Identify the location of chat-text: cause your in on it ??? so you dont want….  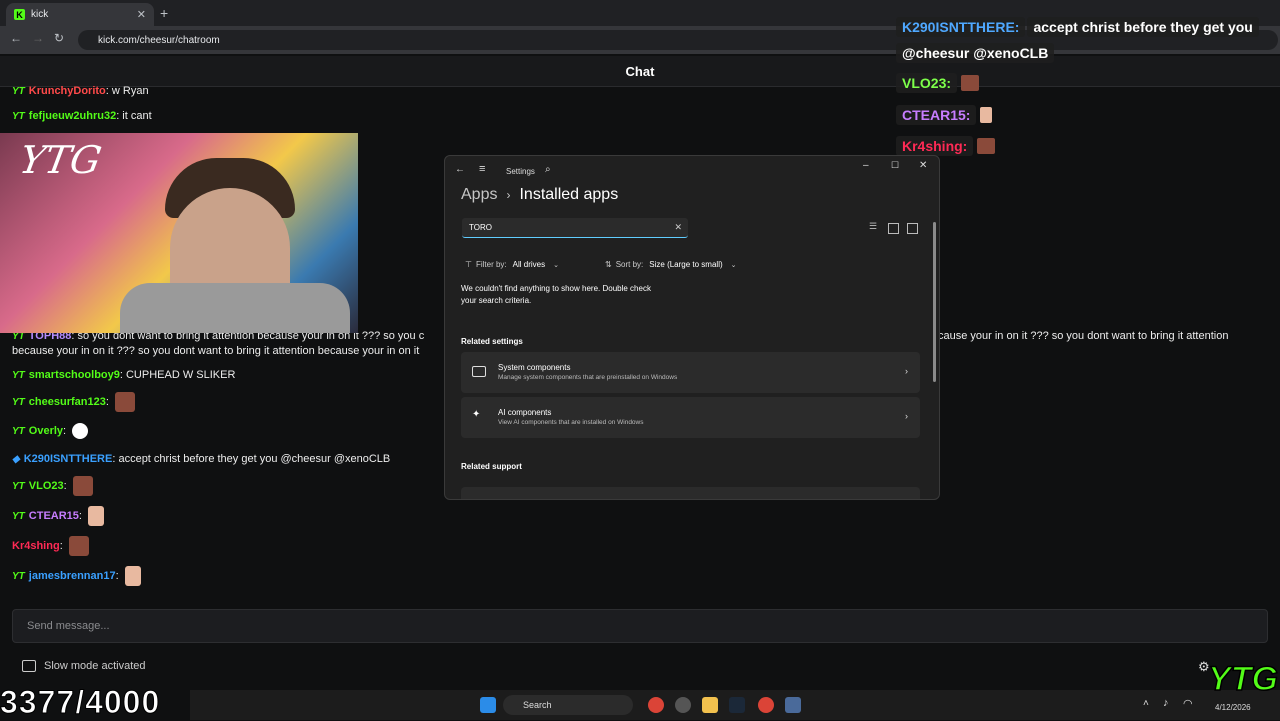
(1083, 336).